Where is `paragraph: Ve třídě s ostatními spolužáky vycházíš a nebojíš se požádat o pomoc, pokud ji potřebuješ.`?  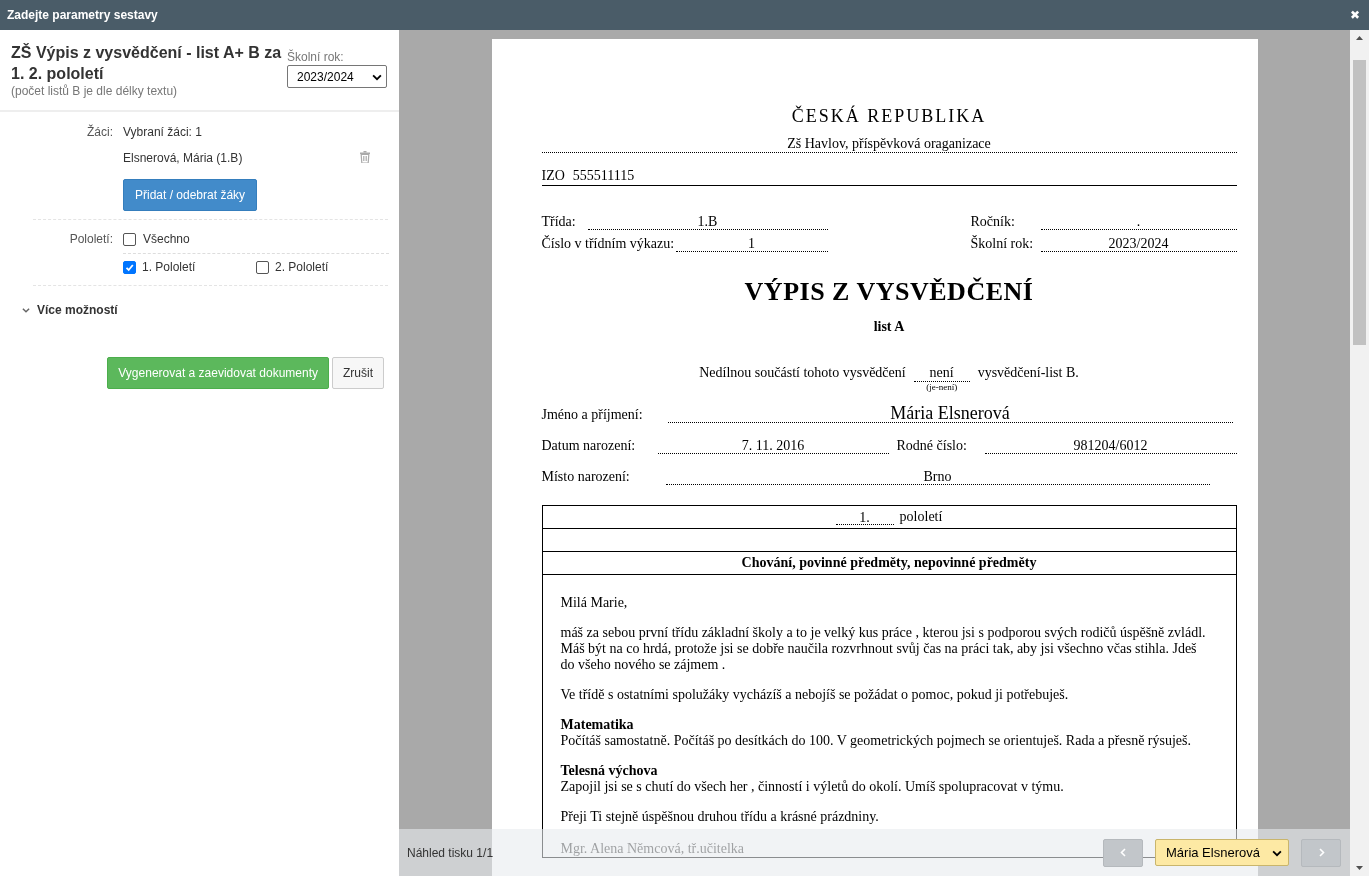
paragraph: Ve třídě s ostatními spolužáky vycházíš a nebojíš se požádat o pomoc, pokud ji potřebuješ. is located at coordinates (815, 695).